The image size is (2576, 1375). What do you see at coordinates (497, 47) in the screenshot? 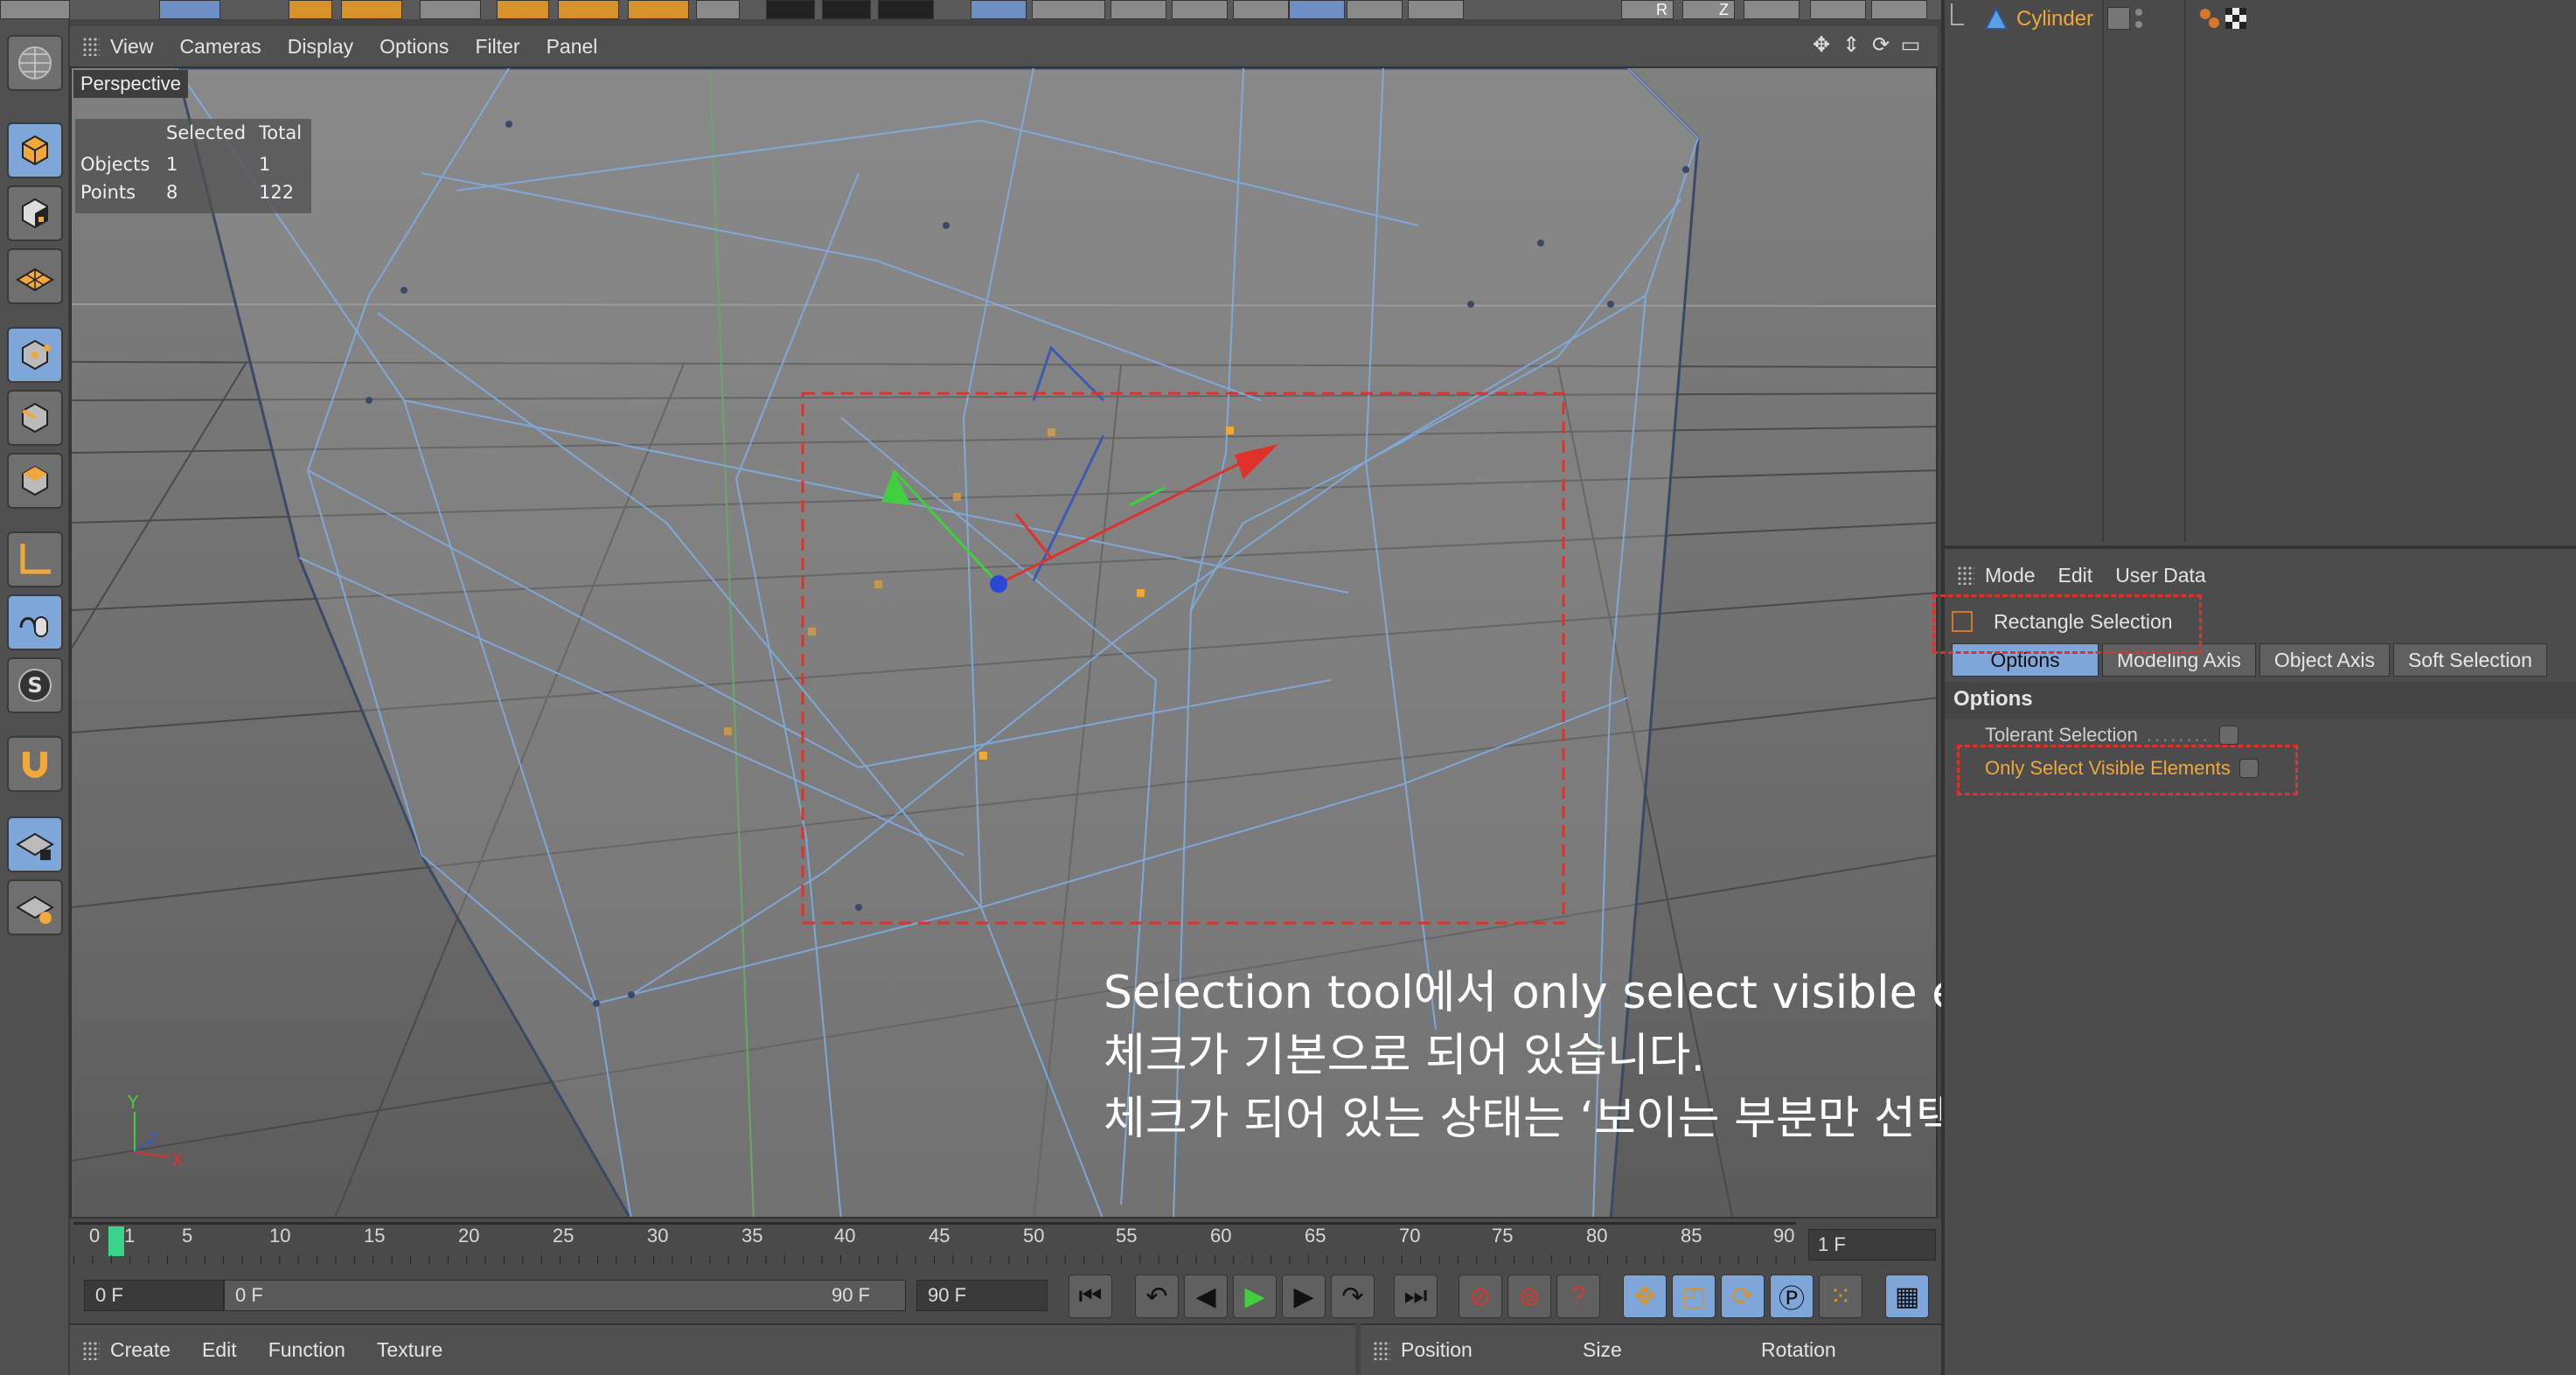
I see `menu-filter: Filter` at bounding box center [497, 47].